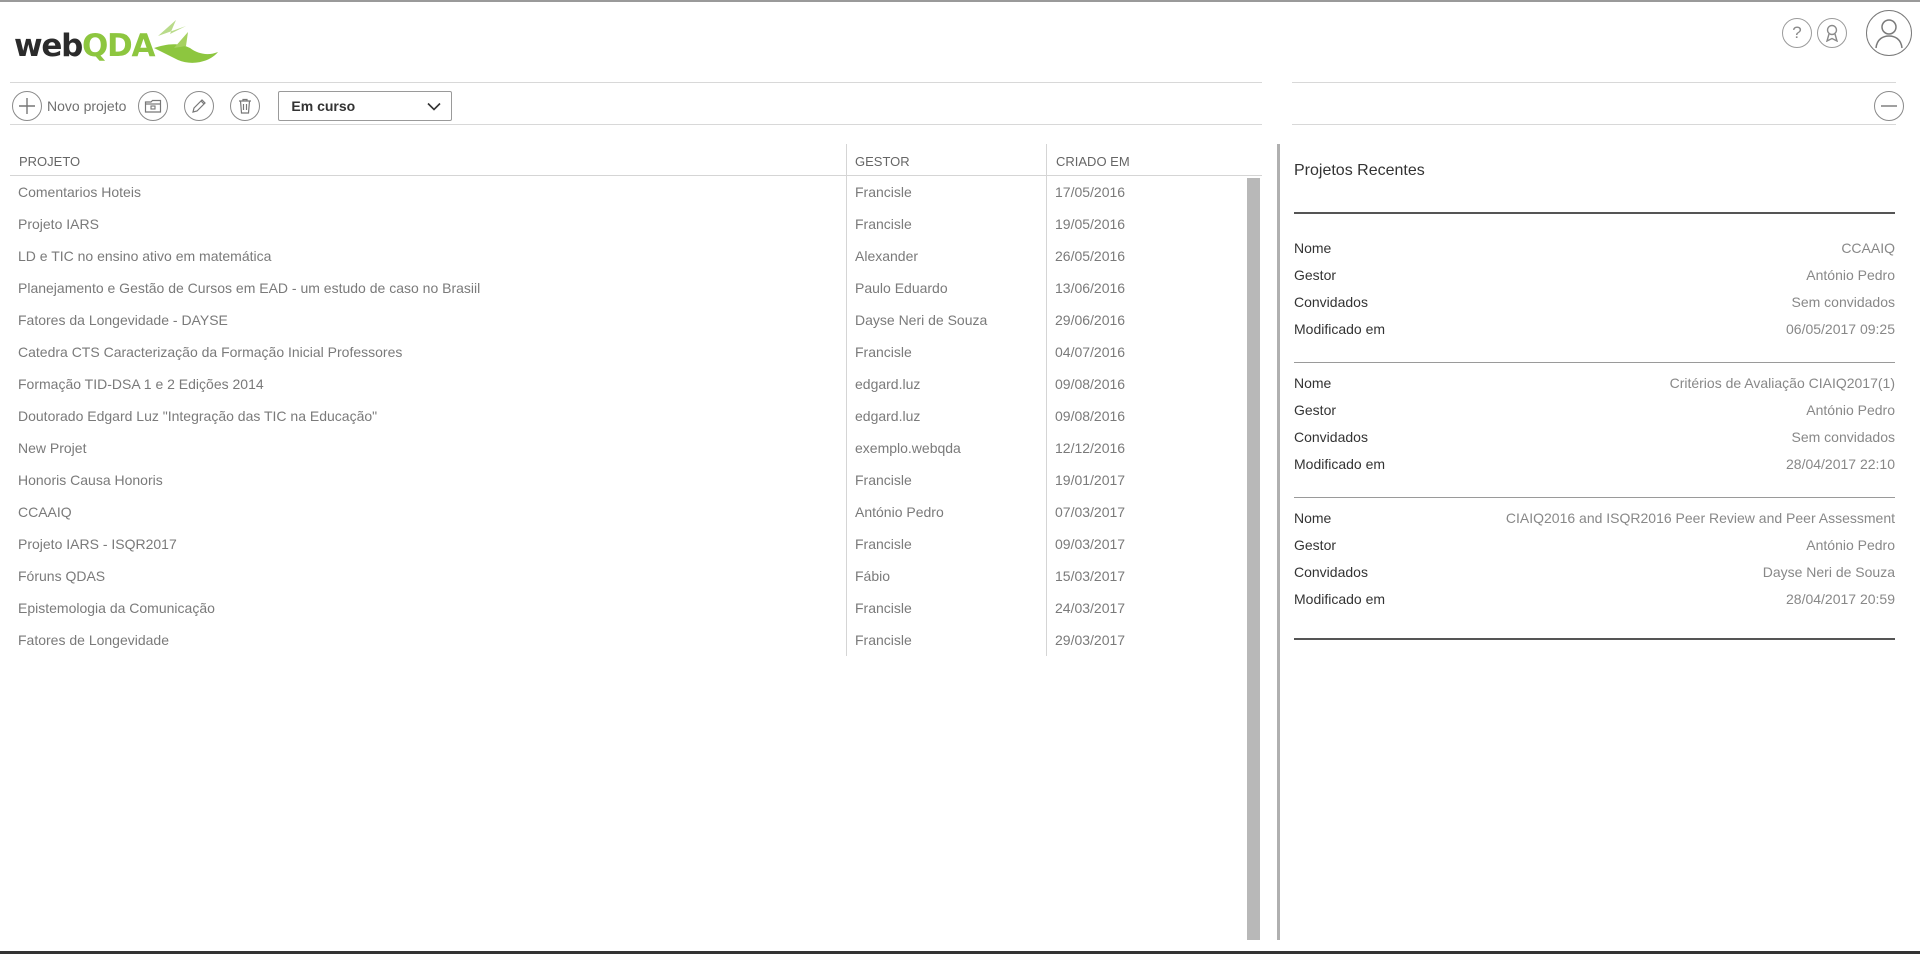 The height and width of the screenshot is (954, 1920). Describe the element at coordinates (1594, 577) in the screenshot. I see `recent-field-guests: Convidados Dayse Neri de Souza` at that location.